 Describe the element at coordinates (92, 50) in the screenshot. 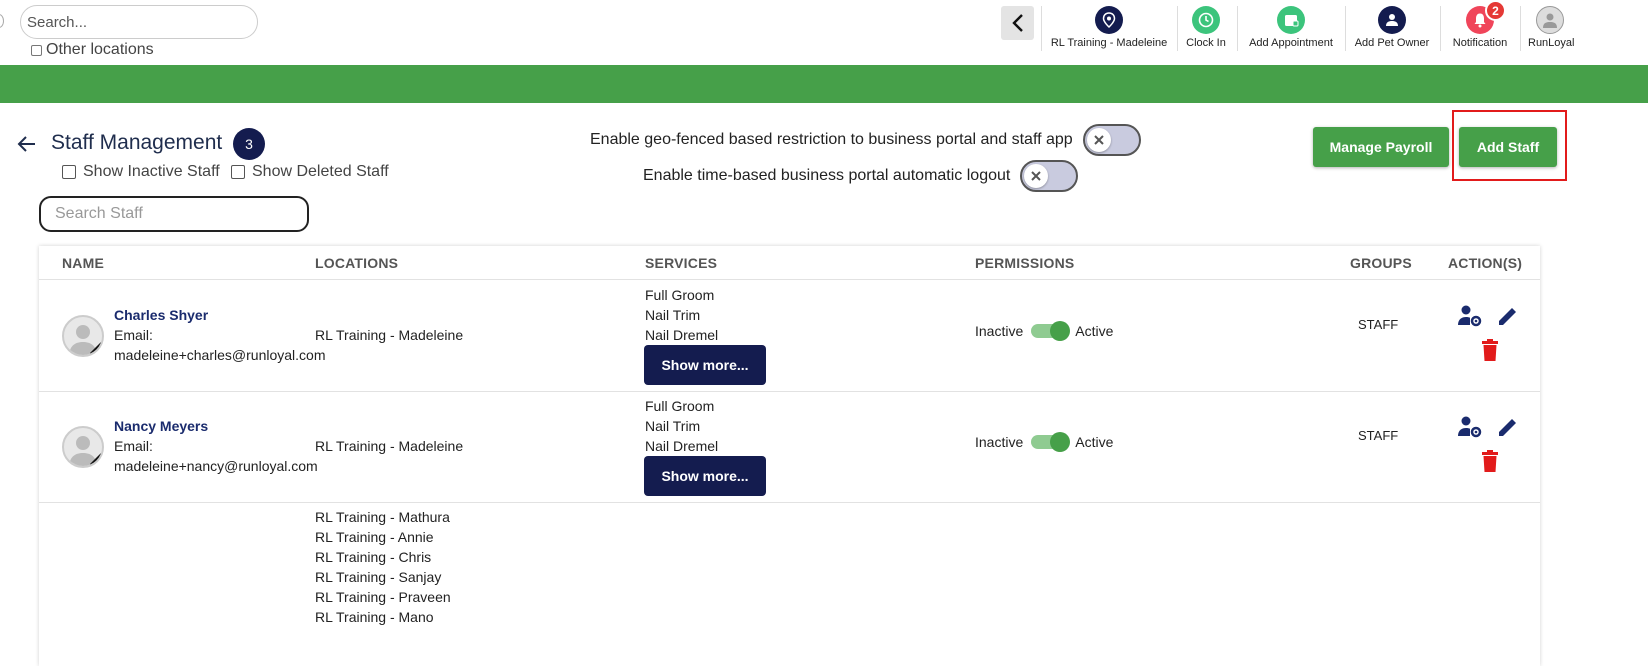

I see `other-locations-checkbox: Other locations` at that location.